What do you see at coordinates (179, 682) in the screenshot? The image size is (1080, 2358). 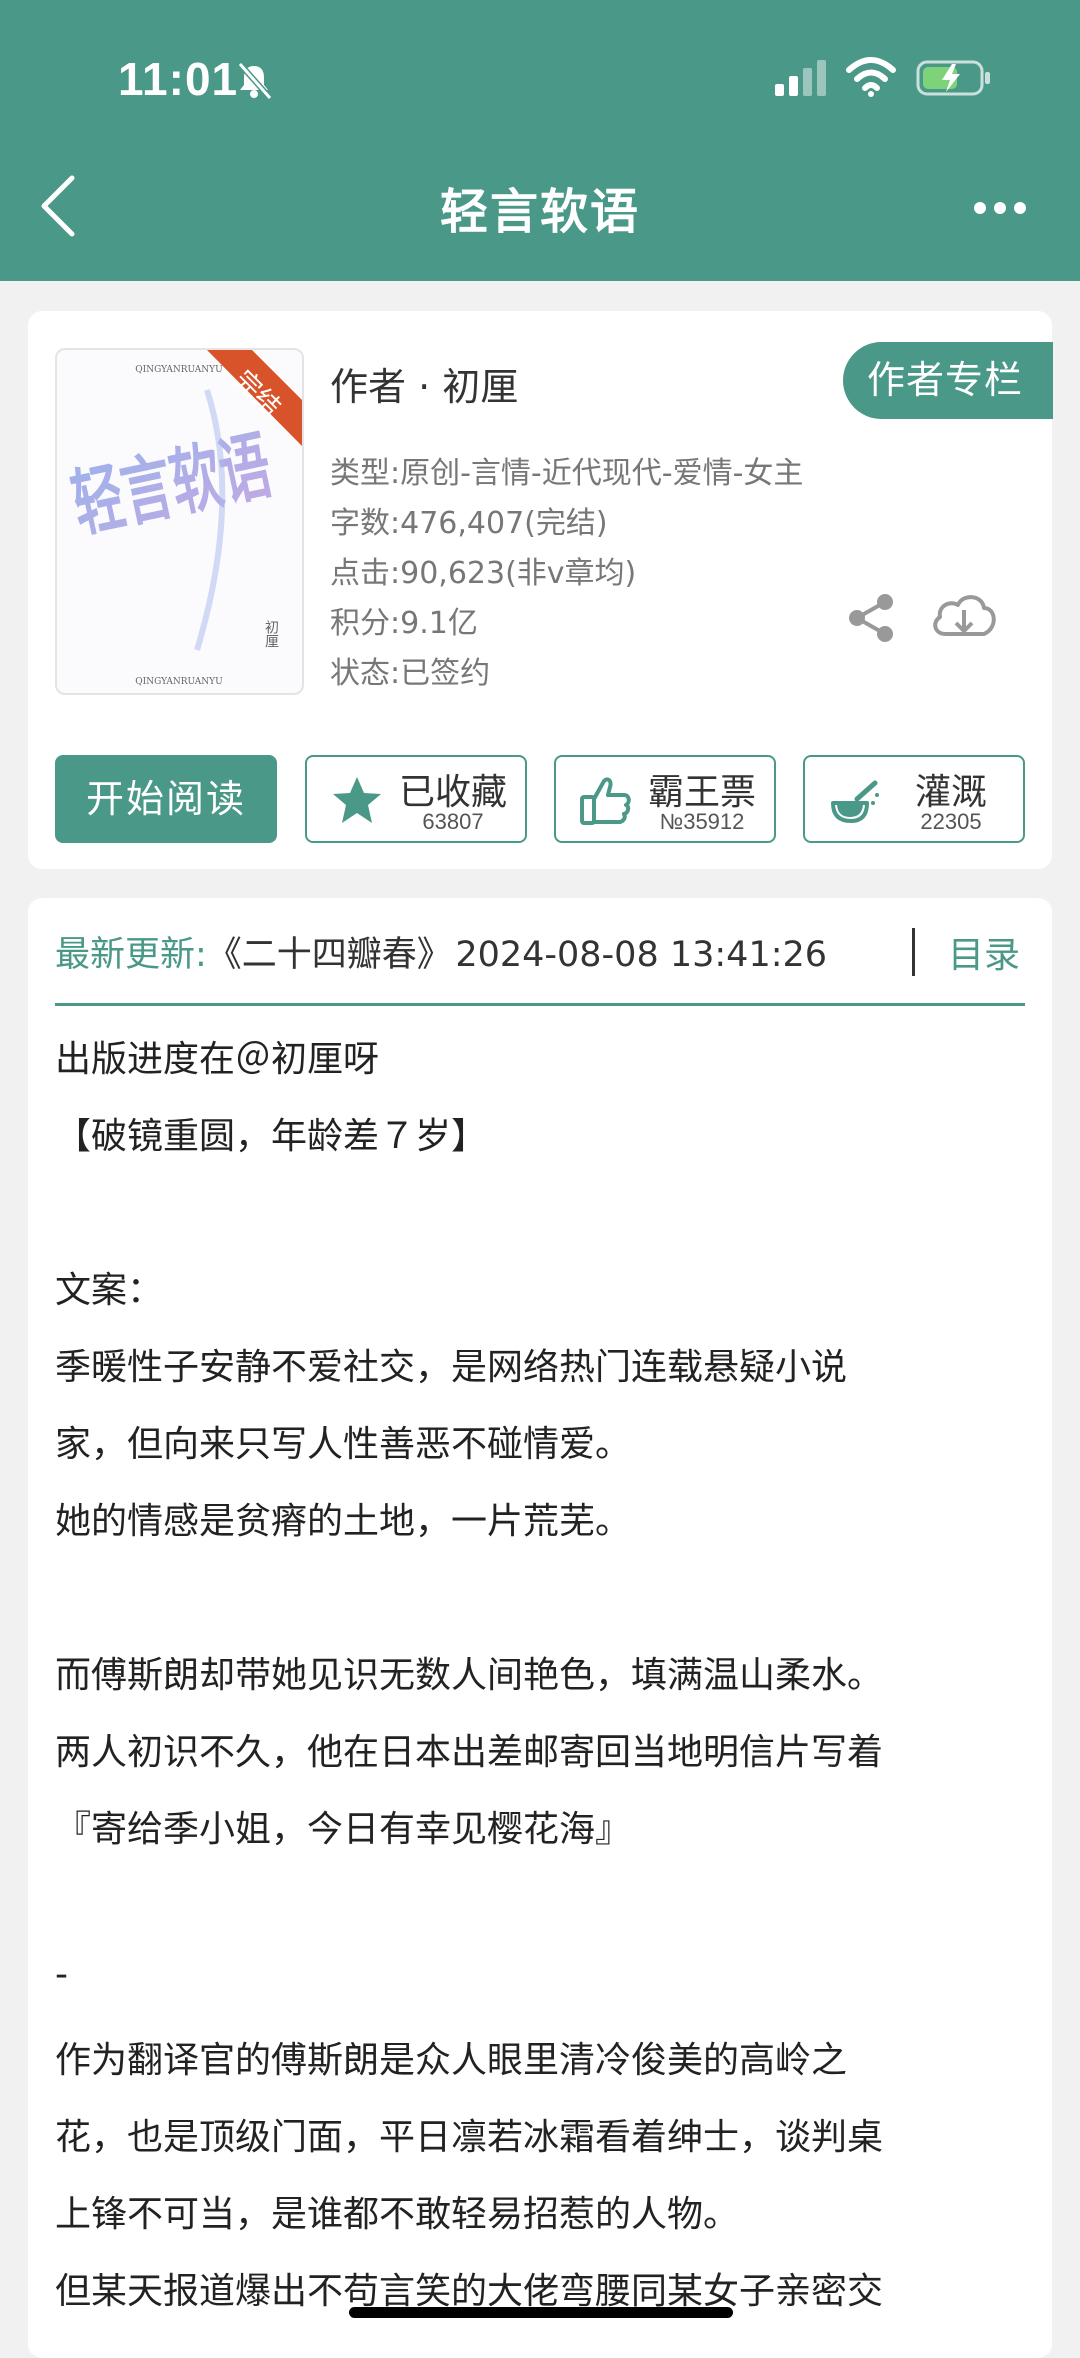 I see `cover-bottom-text: QINGYANRUANYU` at bounding box center [179, 682].